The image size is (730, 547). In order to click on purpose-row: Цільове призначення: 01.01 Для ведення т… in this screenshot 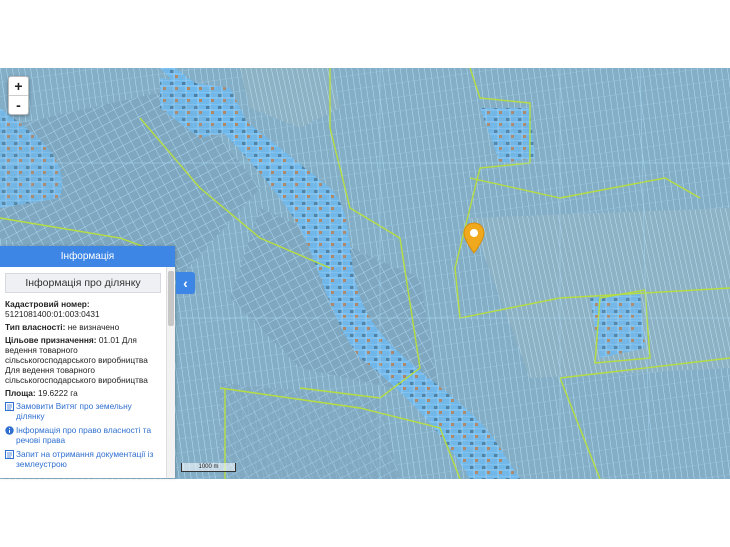, I will do `click(83, 360)`.